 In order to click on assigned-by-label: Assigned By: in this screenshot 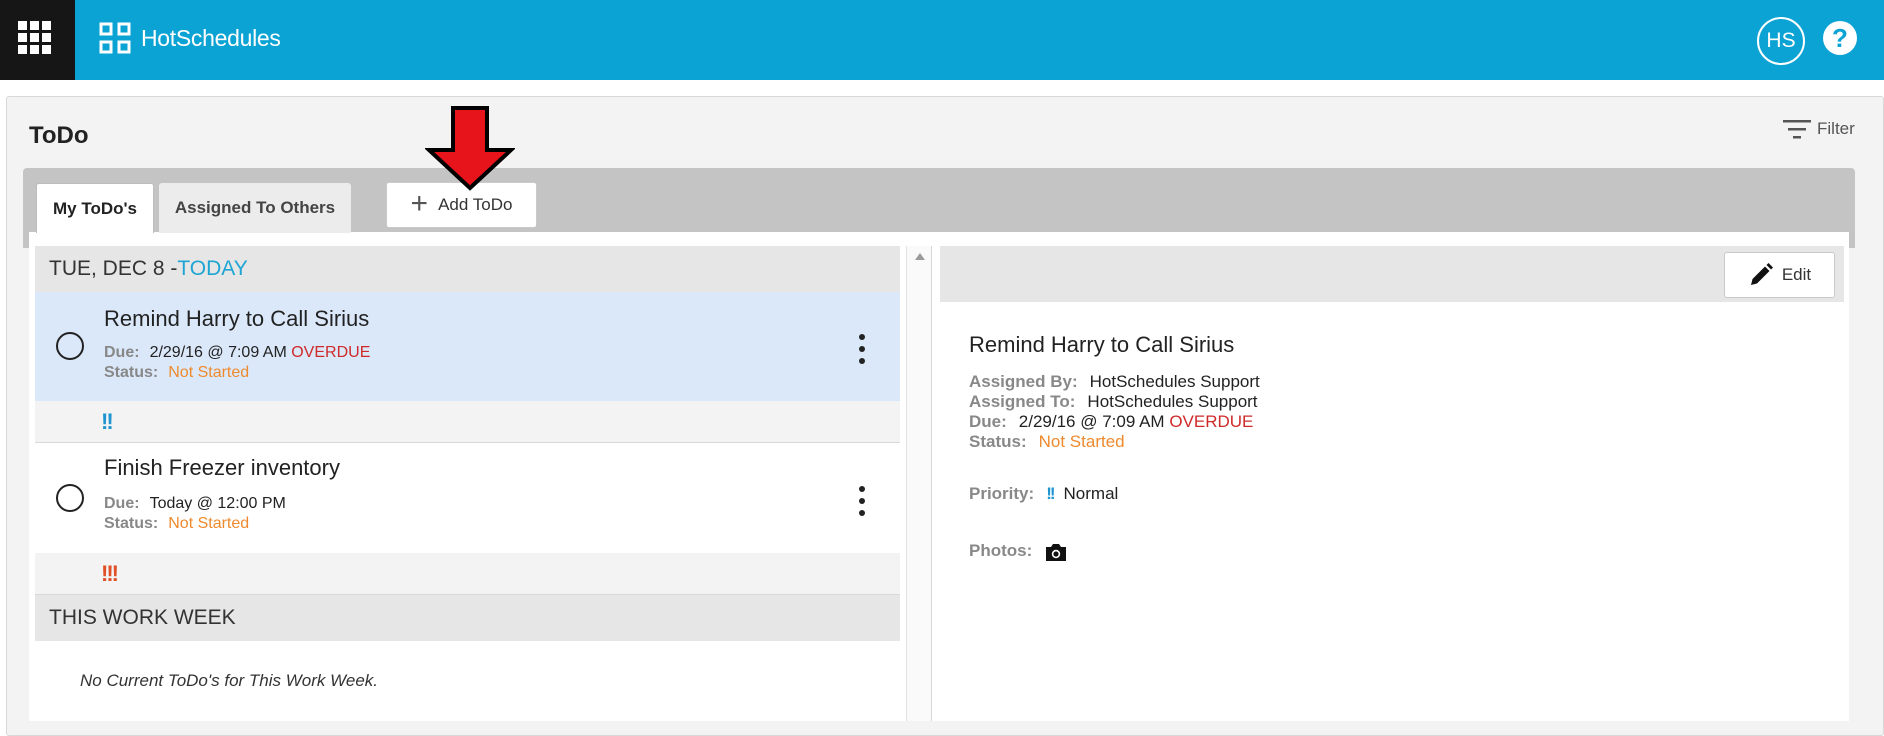, I will do `click(1023, 381)`.